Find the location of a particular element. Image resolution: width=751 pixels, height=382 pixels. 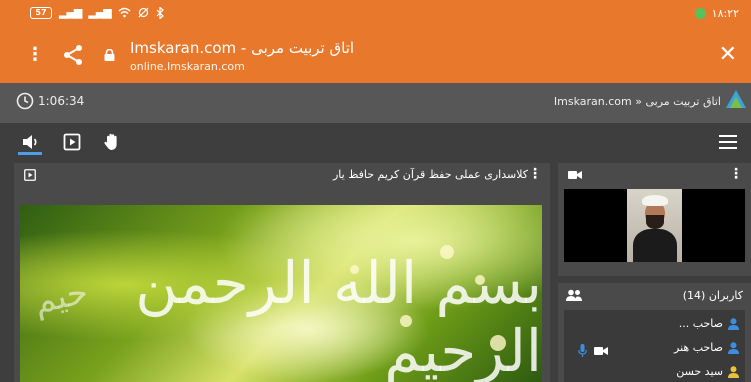

webcam-menu-icon: ⋮ is located at coordinates (736, 174).